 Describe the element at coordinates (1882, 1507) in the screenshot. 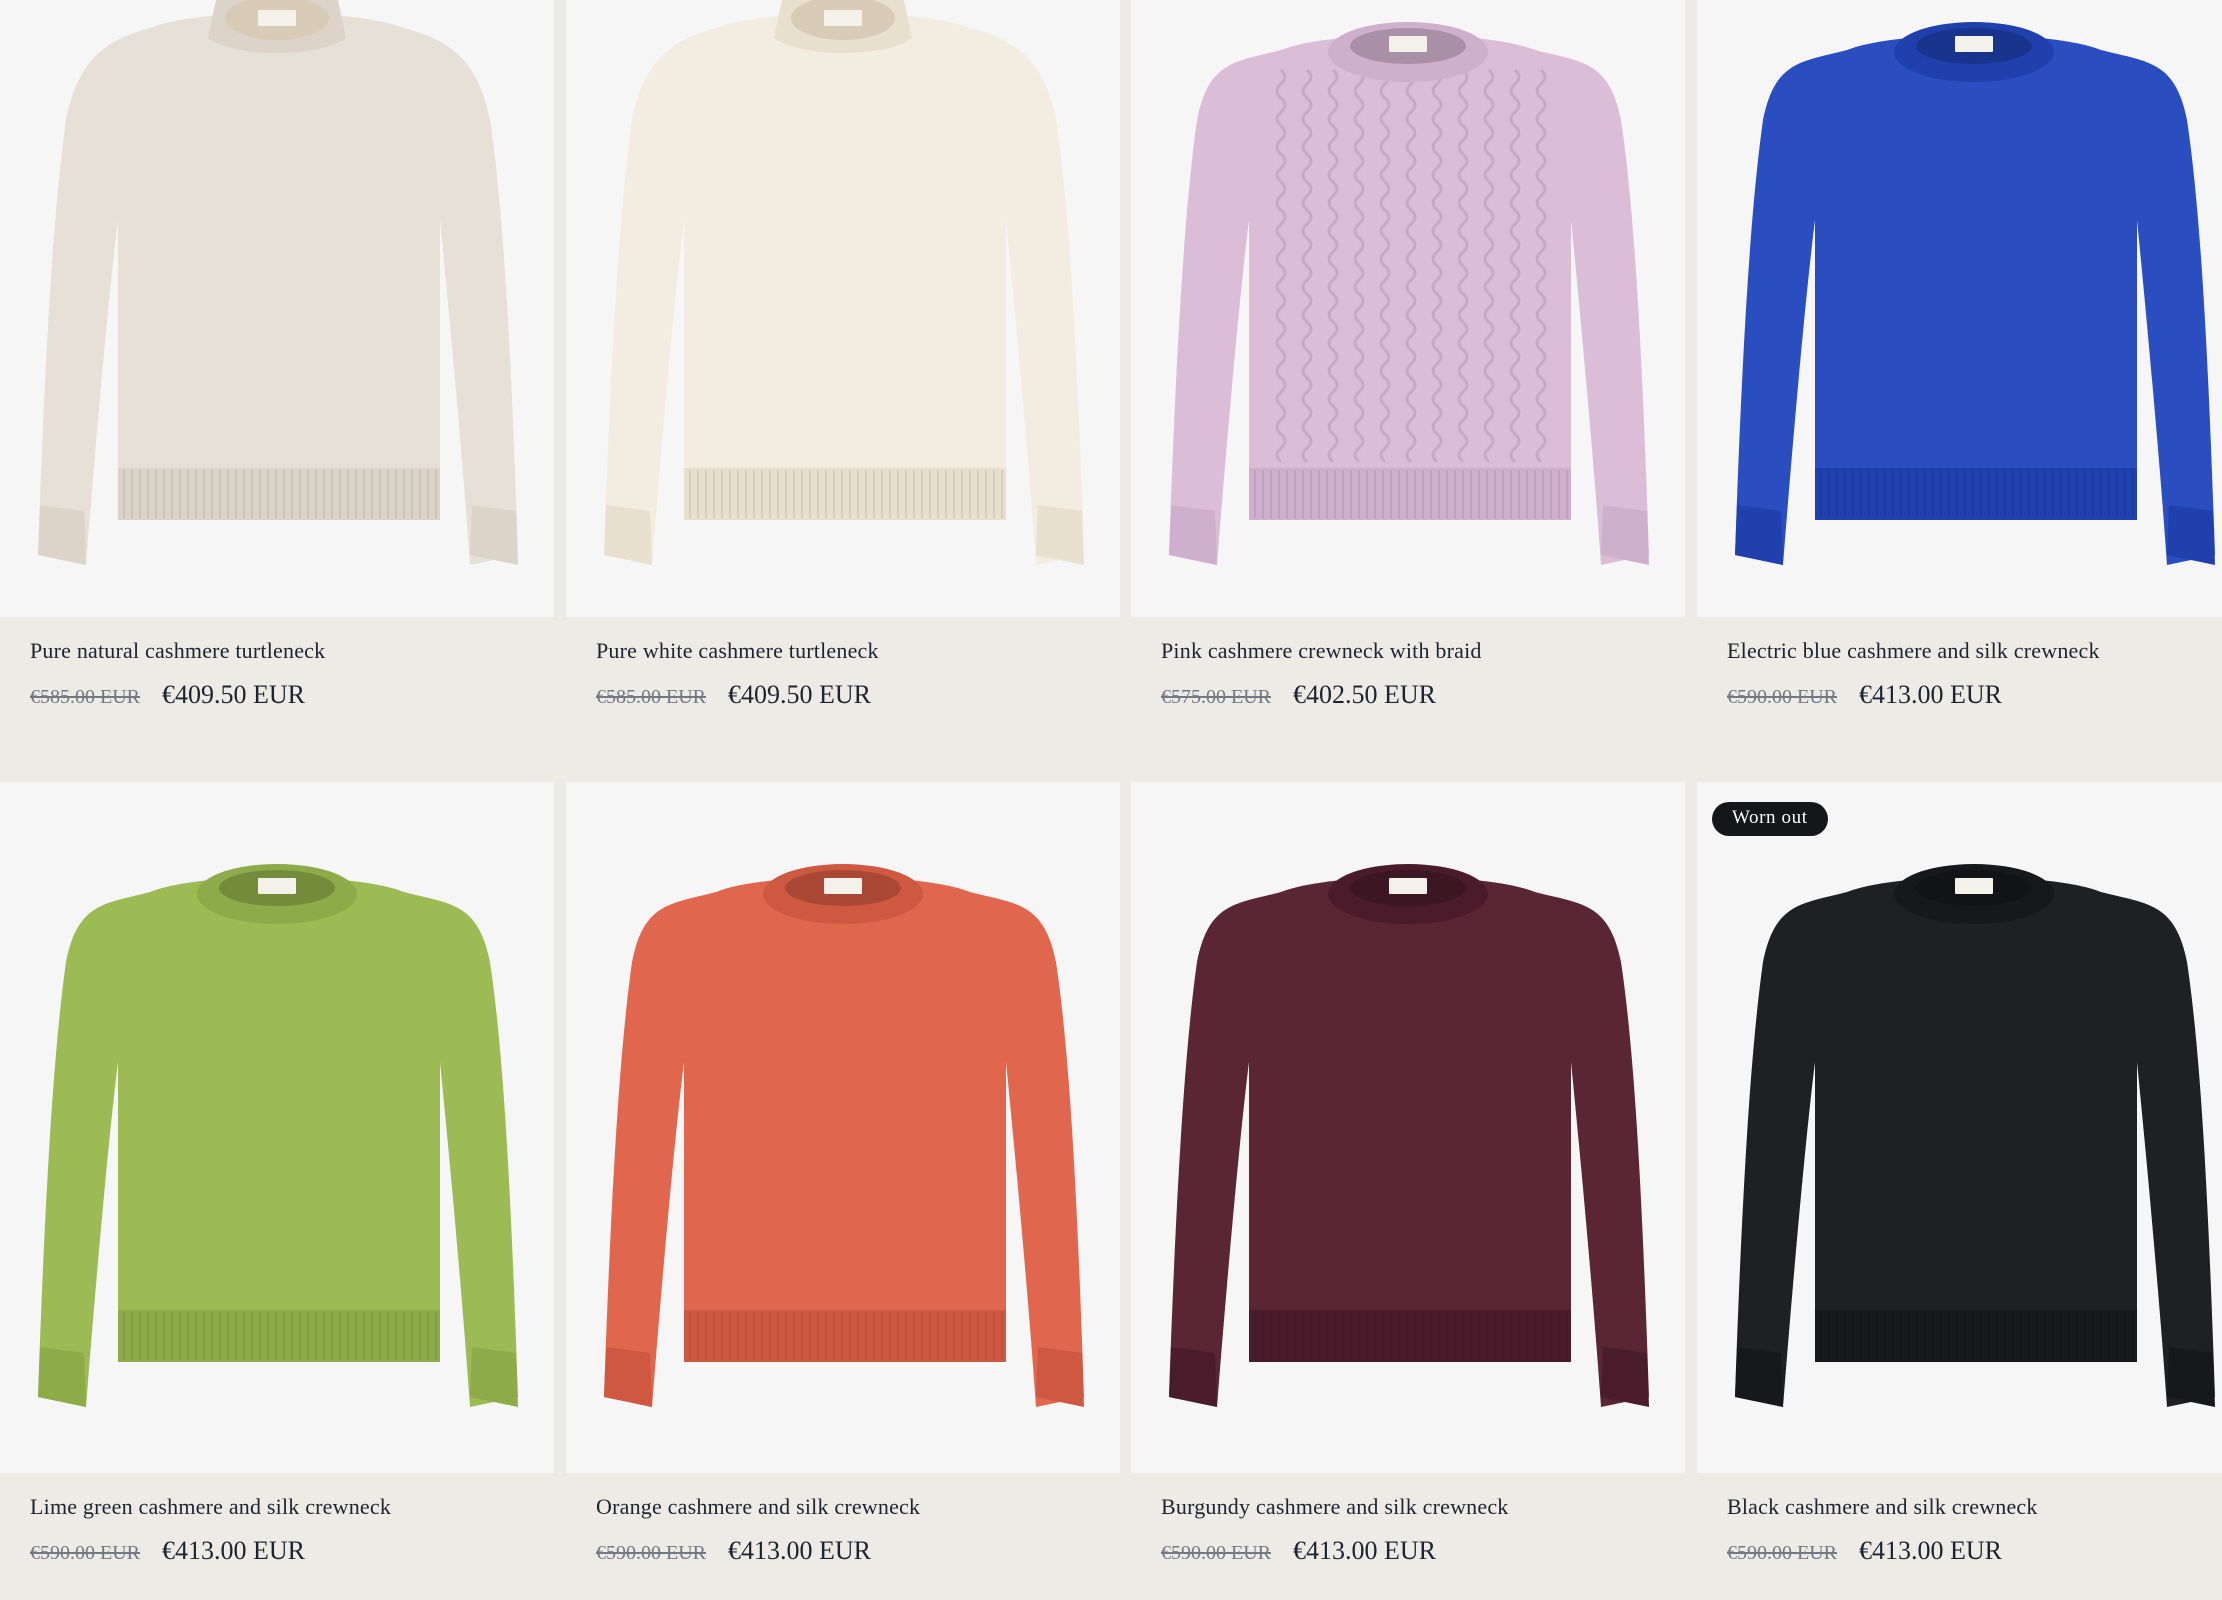

I see `product-name: Black cashmere and silk crewneck` at that location.